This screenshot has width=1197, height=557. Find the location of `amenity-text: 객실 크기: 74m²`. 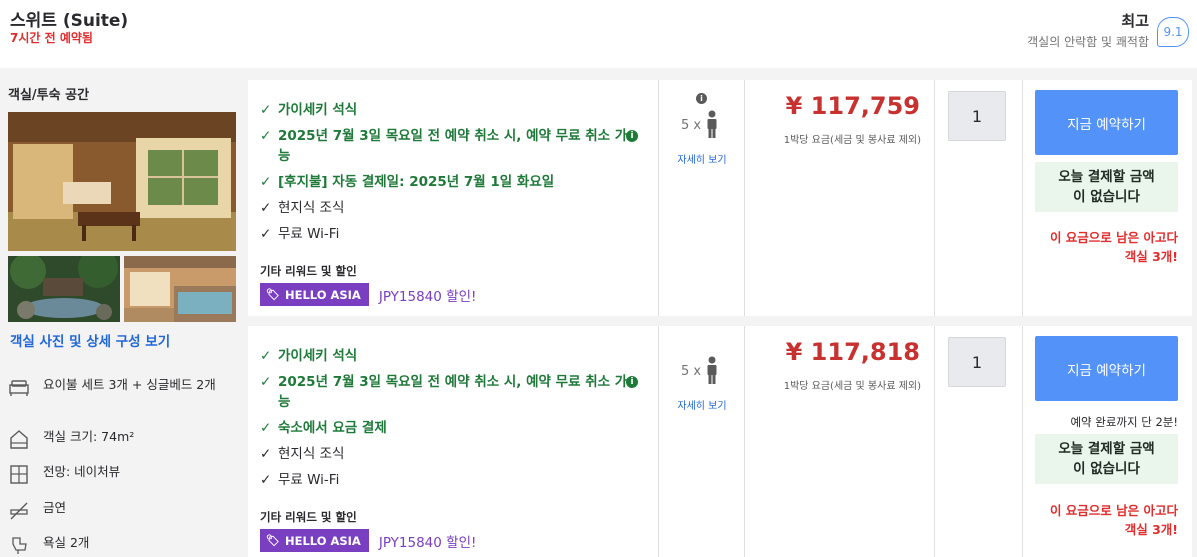

amenity-text: 객실 크기: 74m² is located at coordinates (89, 436).